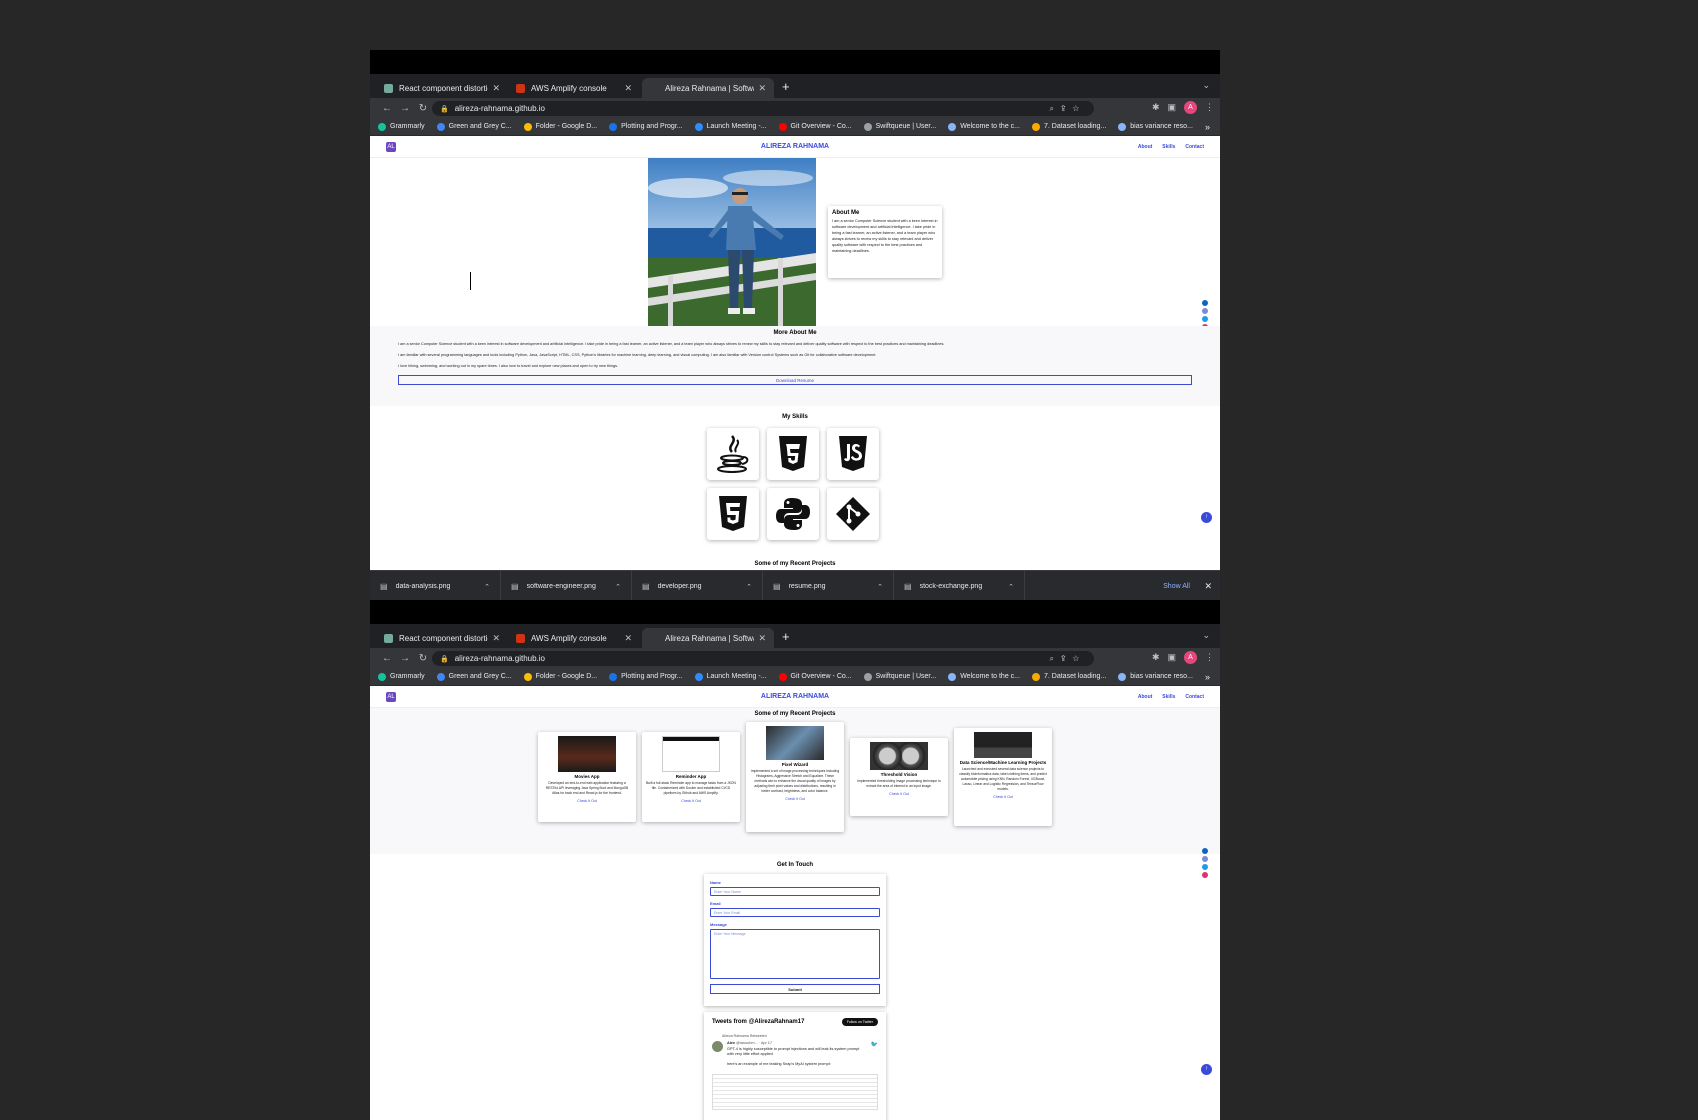 This screenshot has width=1698, height=1120. What do you see at coordinates (795, 989) in the screenshot?
I see `submit-button: Submit` at bounding box center [795, 989].